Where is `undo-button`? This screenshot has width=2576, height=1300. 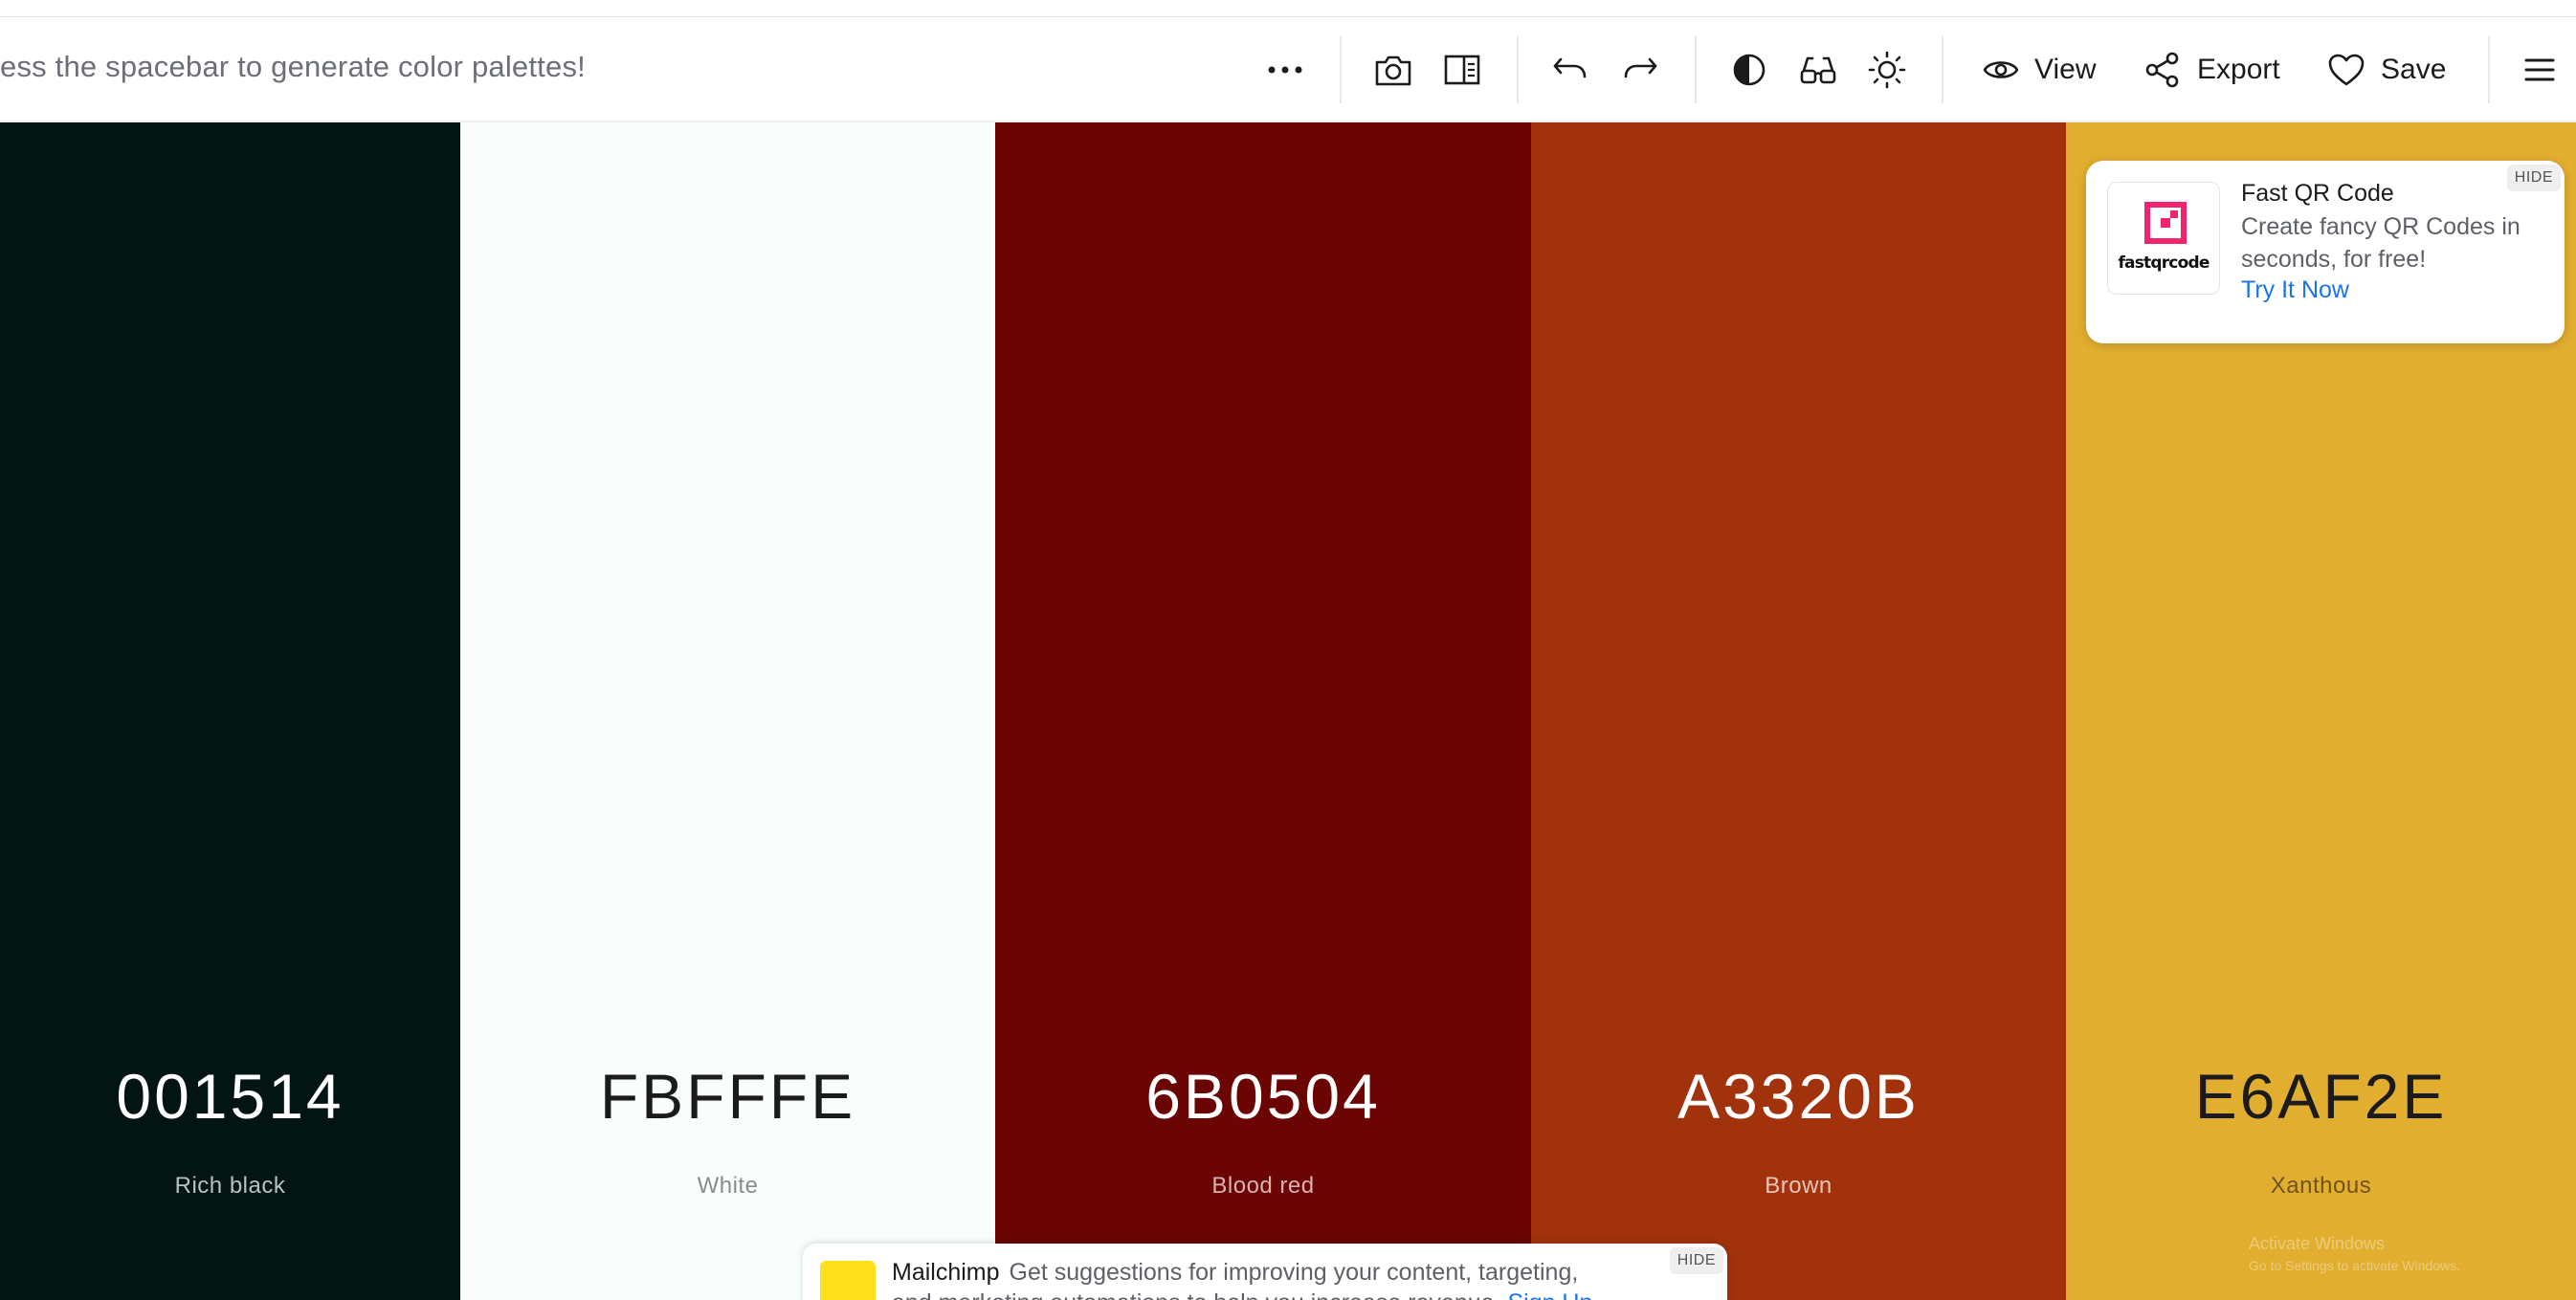
undo-button is located at coordinates (1570, 69).